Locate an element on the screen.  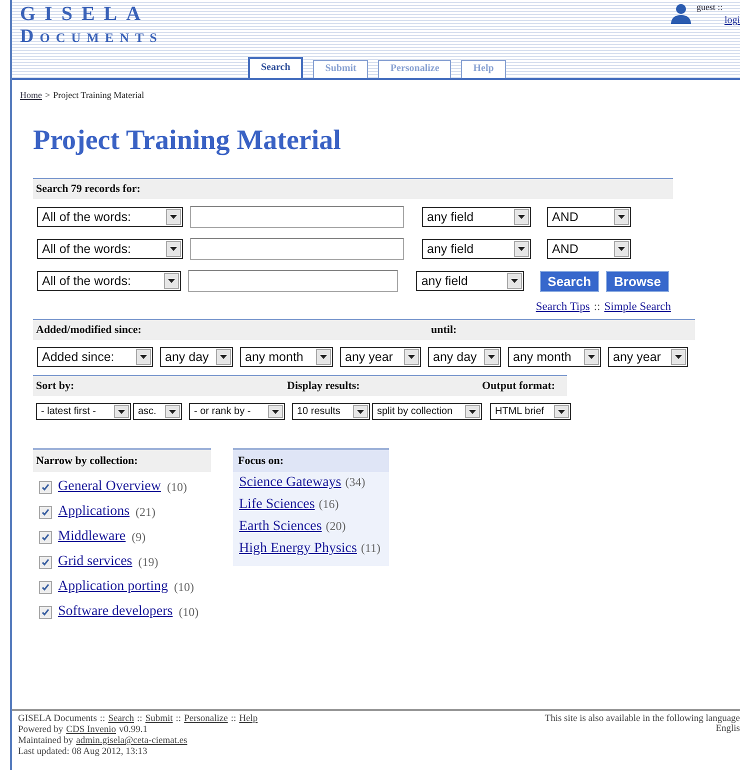
version-label: v0.99.1 is located at coordinates (133, 730).